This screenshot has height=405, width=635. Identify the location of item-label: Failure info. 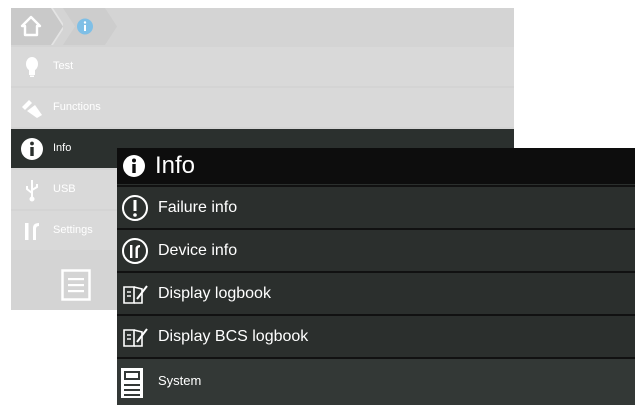
(198, 207).